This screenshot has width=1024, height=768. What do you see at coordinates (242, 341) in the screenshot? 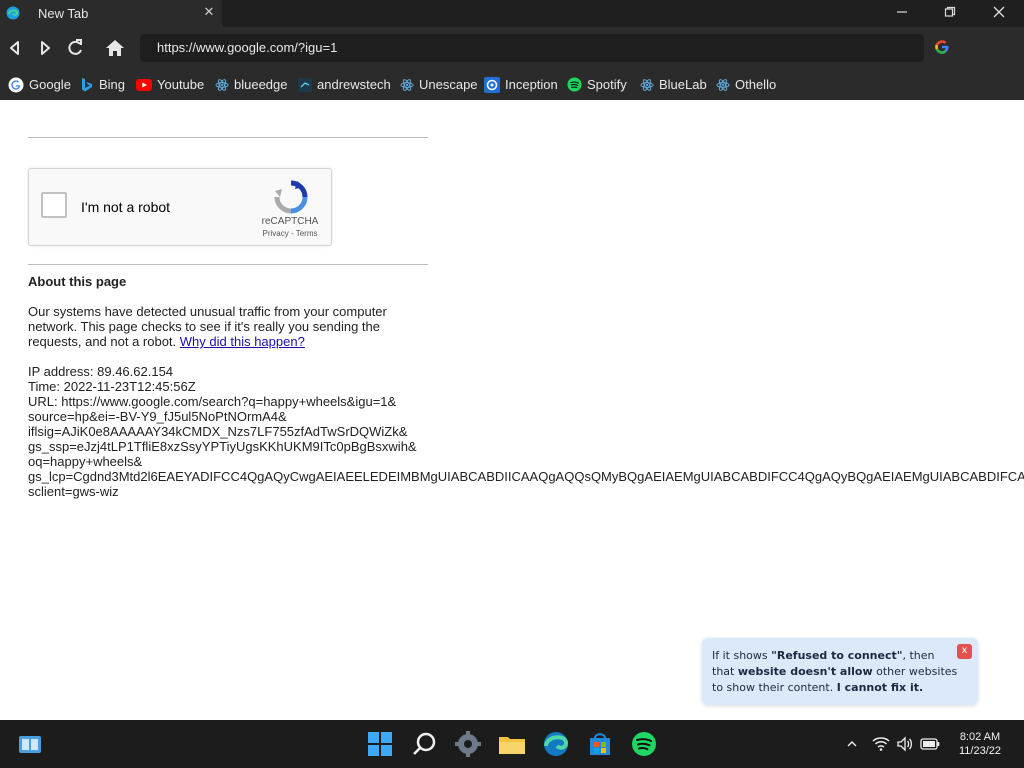
I see `why-link: Why did this happen?` at bounding box center [242, 341].